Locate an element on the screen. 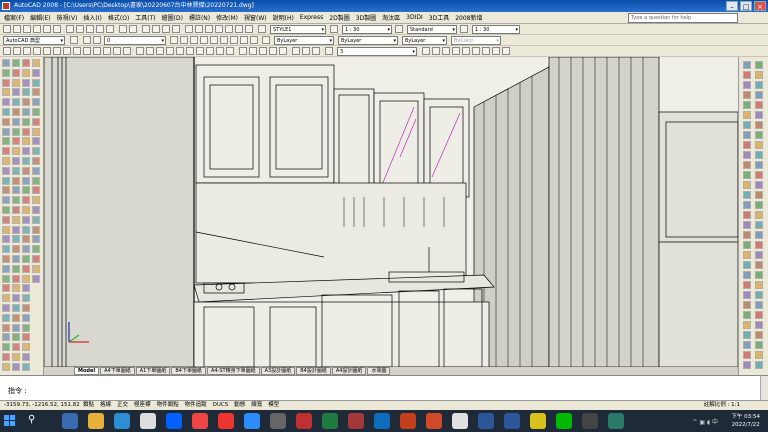 This screenshot has width=768, height=432. shade-2d-icon is located at coordinates (243, 51).